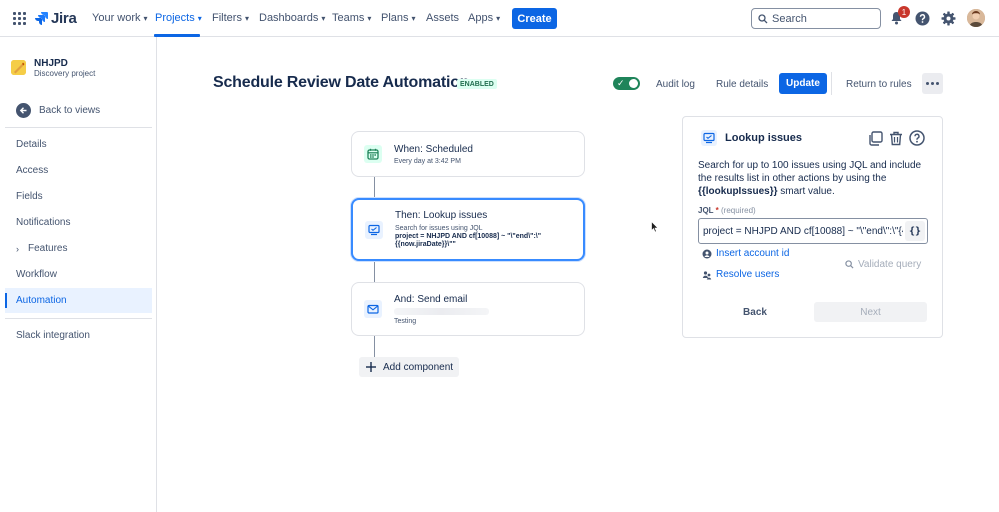  I want to click on nav-filters: Filters ▾, so click(230, 18).